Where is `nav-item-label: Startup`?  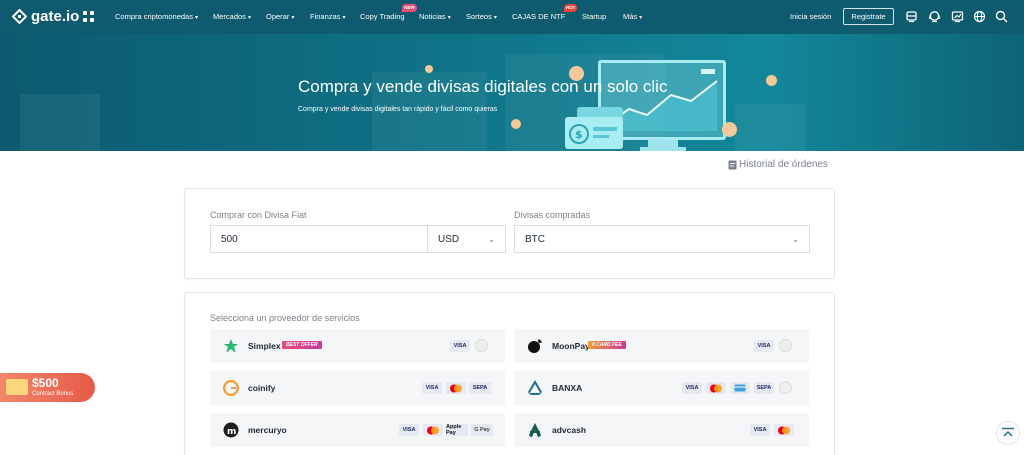 nav-item-label: Startup is located at coordinates (594, 16).